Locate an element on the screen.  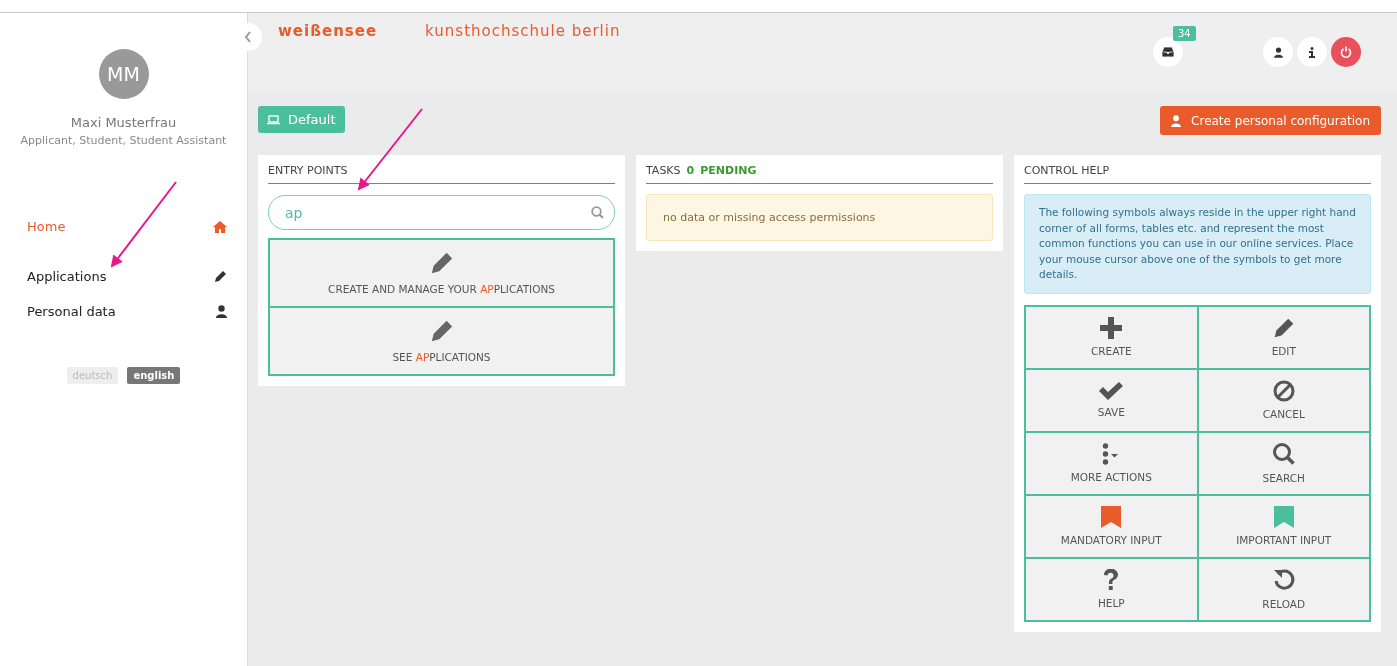
panel-title: TASKS is located at coordinates (663, 170).